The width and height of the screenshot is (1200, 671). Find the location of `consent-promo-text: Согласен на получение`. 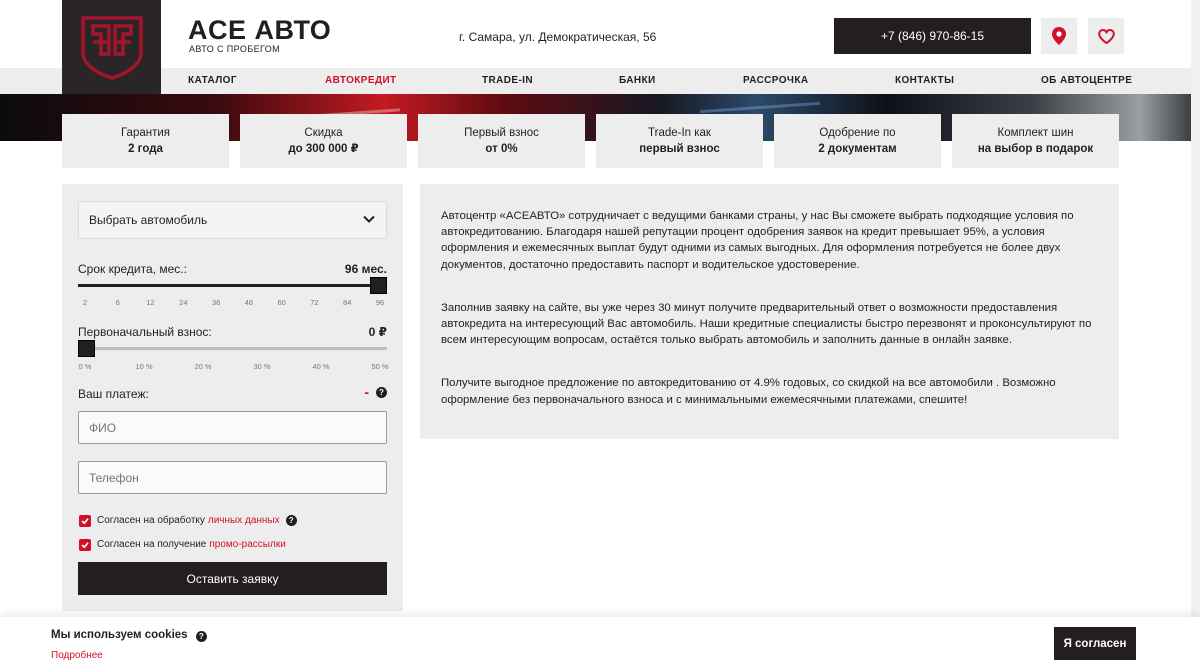

consent-promo-text: Согласен на получение is located at coordinates (152, 544).